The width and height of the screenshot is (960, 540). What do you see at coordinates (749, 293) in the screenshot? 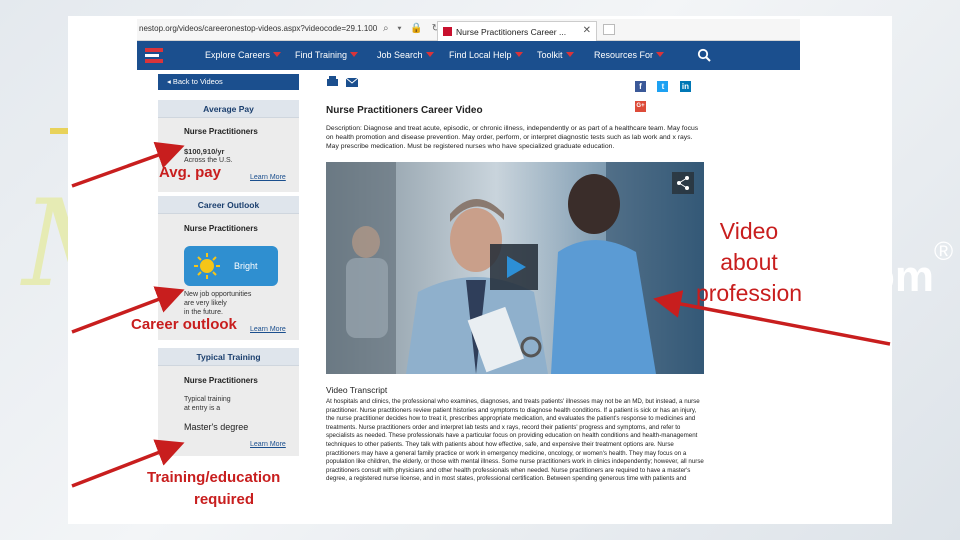
I see `video-annotation-line-3: profession` at bounding box center [749, 293].